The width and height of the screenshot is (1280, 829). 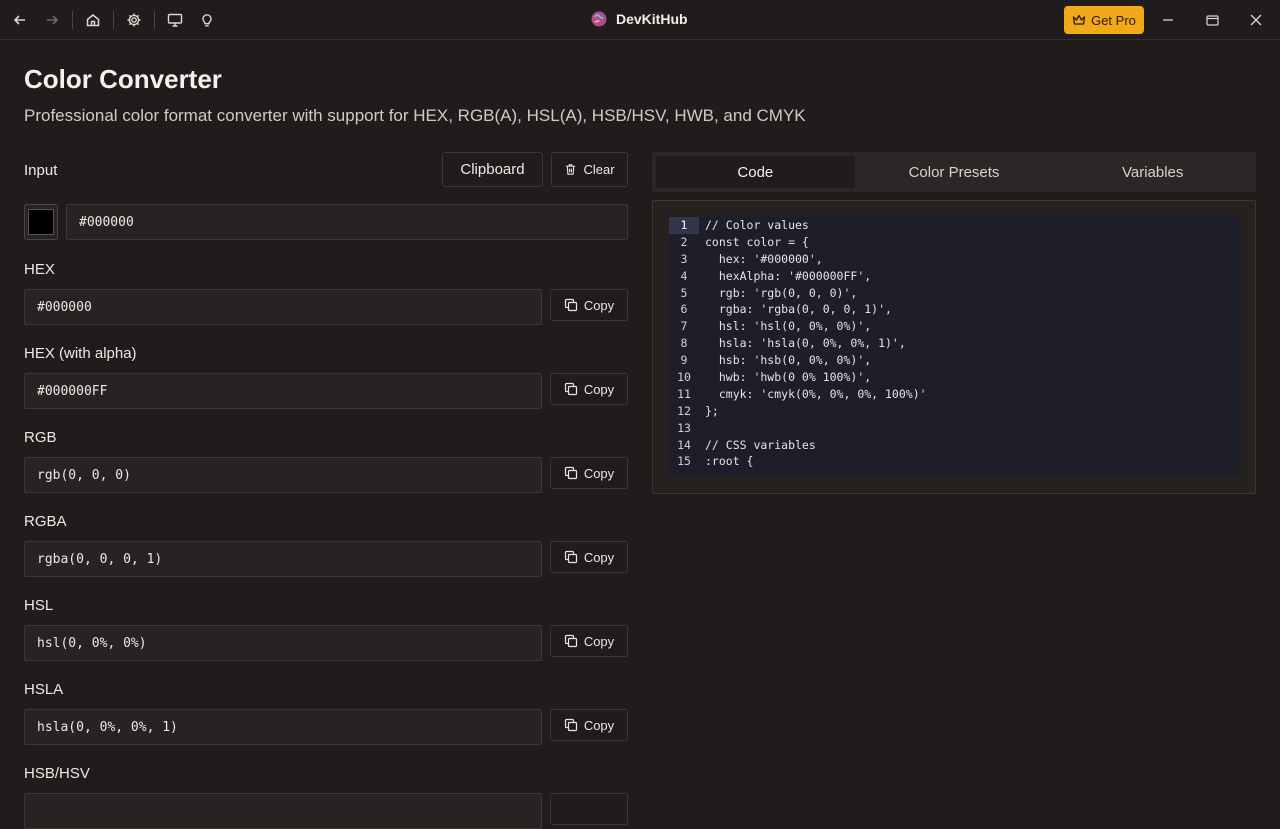 What do you see at coordinates (652, 19) in the screenshot?
I see `app-name: DevKitHub` at bounding box center [652, 19].